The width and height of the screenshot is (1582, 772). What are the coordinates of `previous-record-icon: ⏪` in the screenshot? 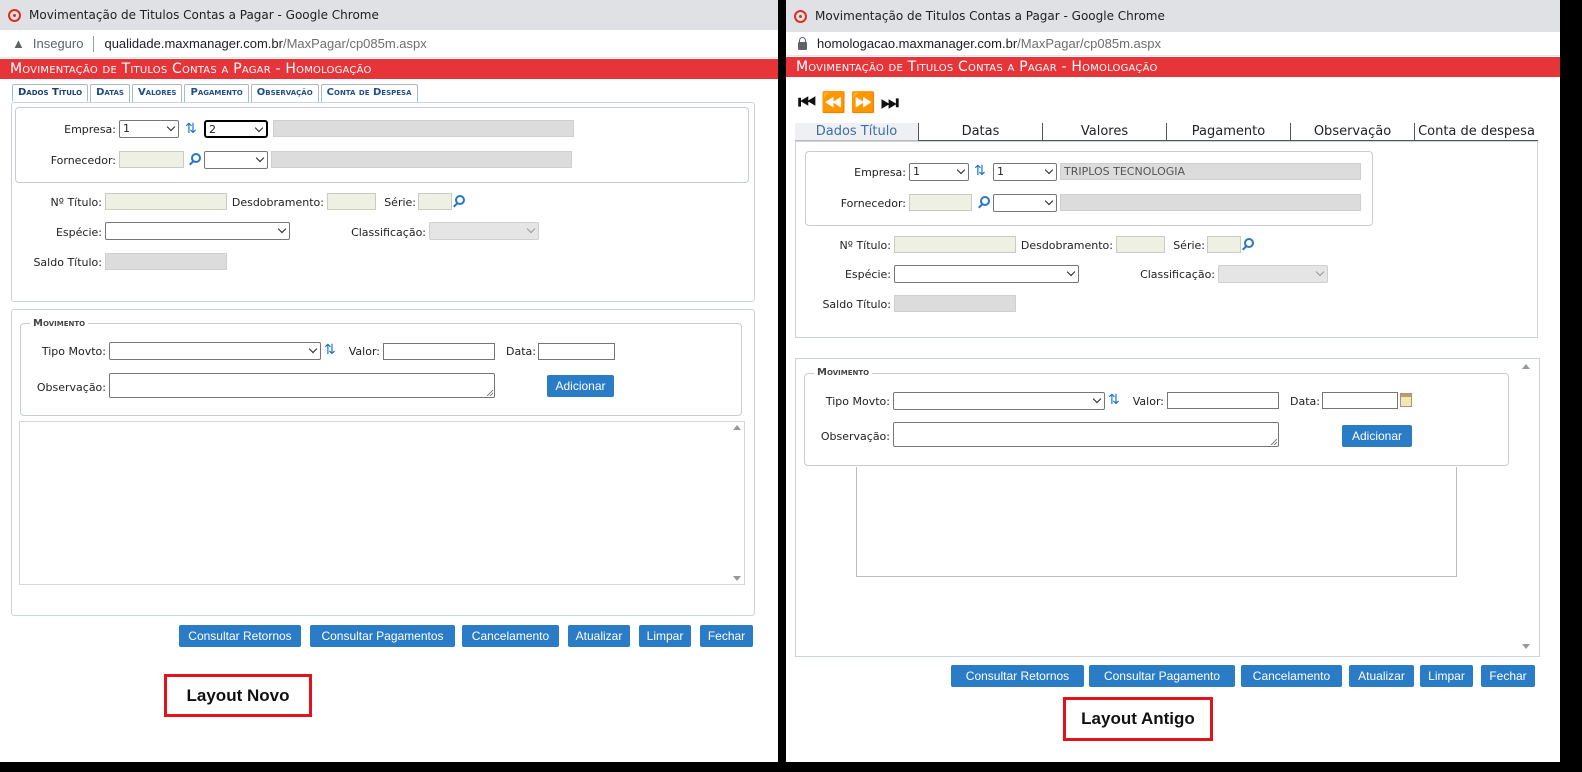 It's located at (833, 102).